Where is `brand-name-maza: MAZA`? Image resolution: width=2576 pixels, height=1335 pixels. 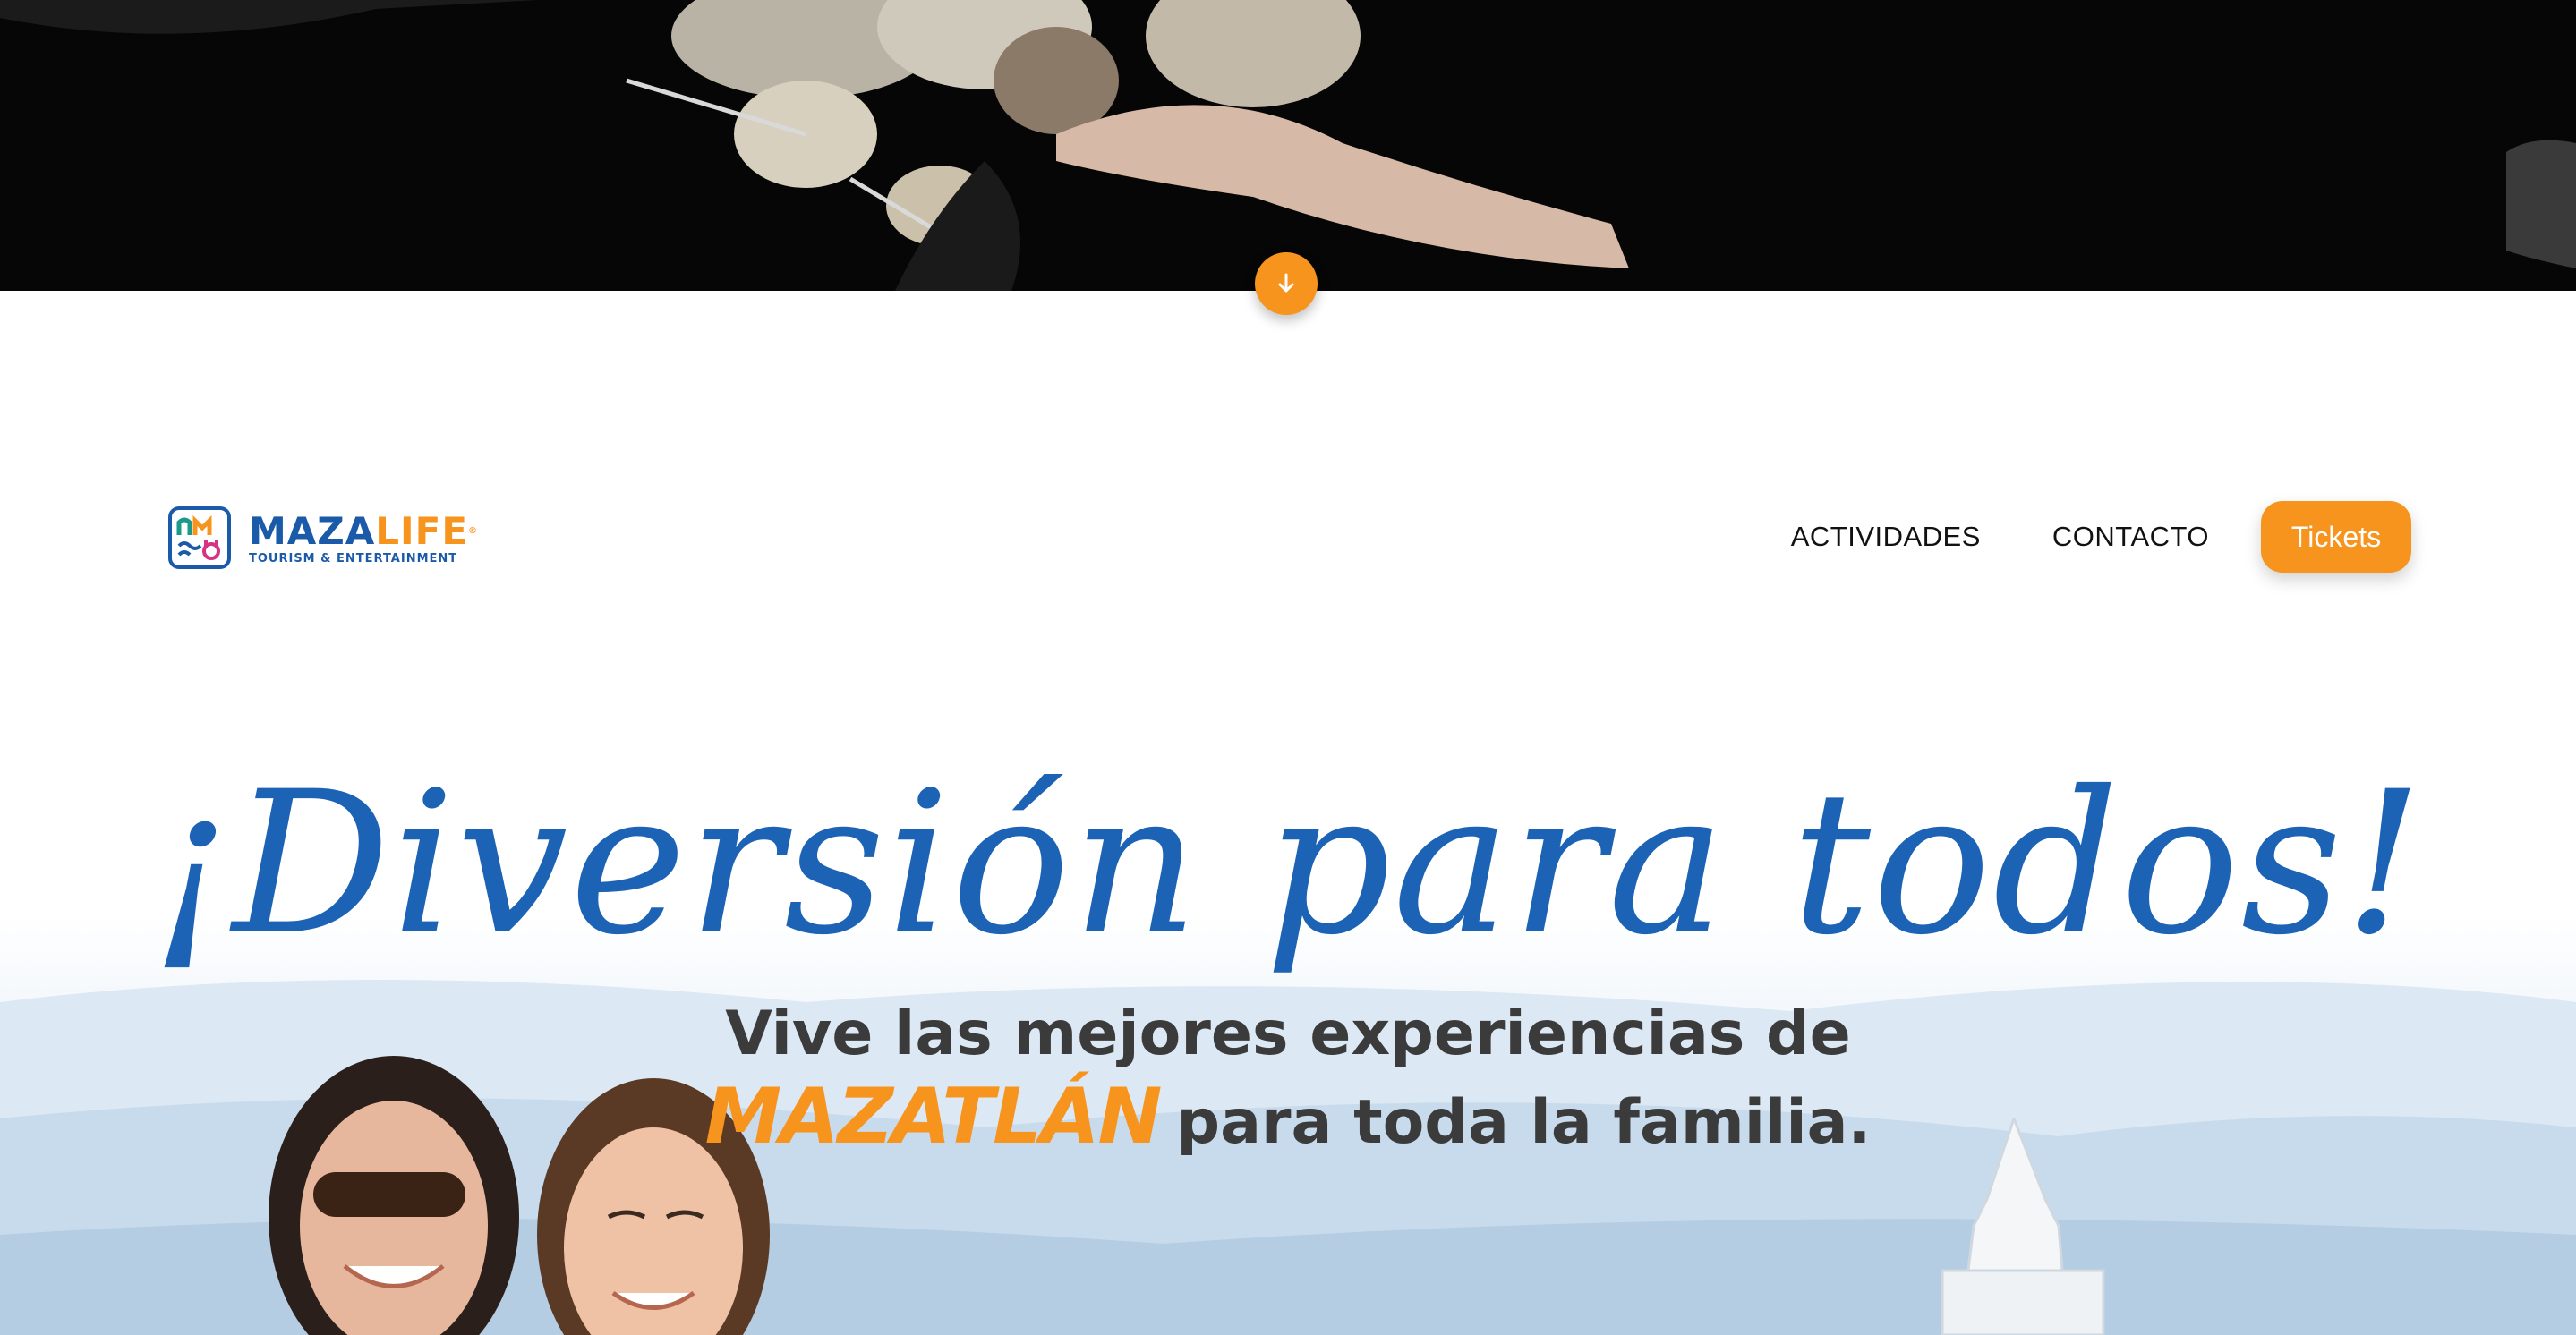
brand-name-maza: MAZA is located at coordinates (312, 530).